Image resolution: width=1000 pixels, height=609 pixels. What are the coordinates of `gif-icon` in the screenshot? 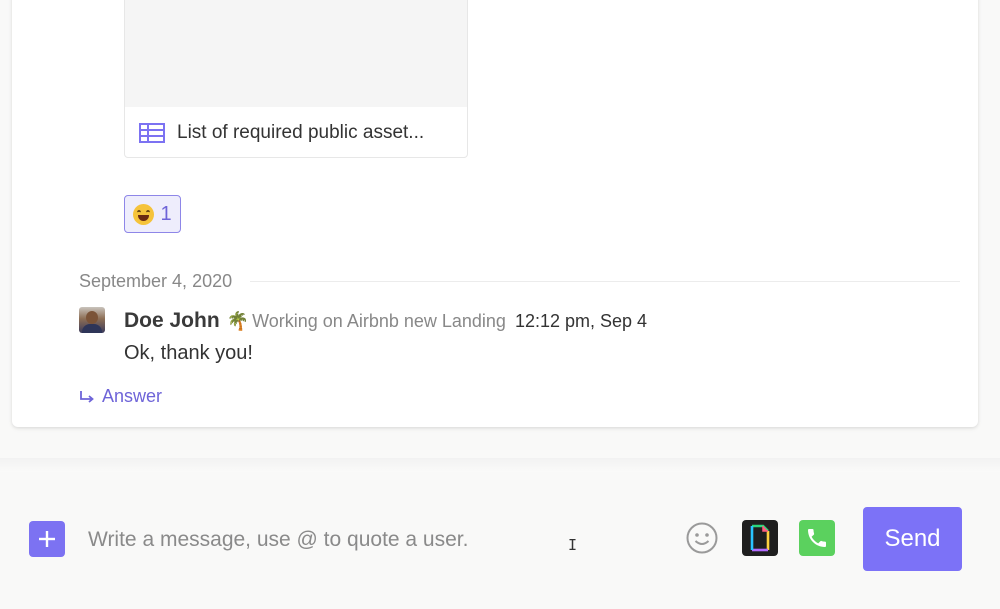 It's located at (760, 538).